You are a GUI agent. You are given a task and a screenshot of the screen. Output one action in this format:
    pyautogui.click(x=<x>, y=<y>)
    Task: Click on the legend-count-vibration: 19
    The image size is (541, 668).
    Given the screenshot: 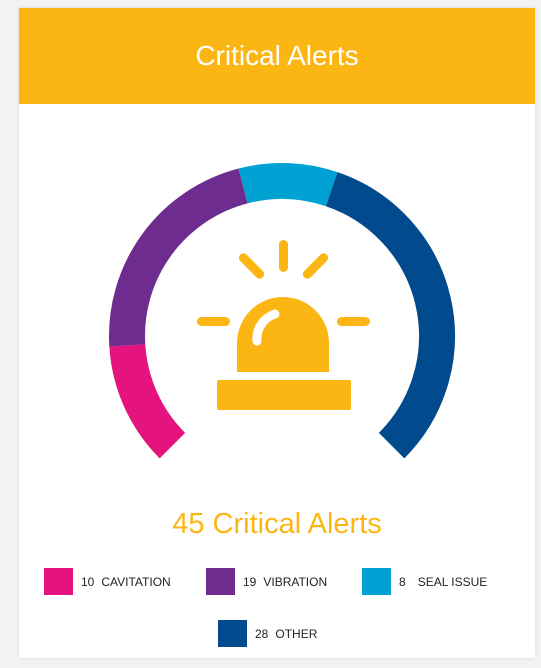 What is the action you would take?
    pyautogui.click(x=250, y=581)
    